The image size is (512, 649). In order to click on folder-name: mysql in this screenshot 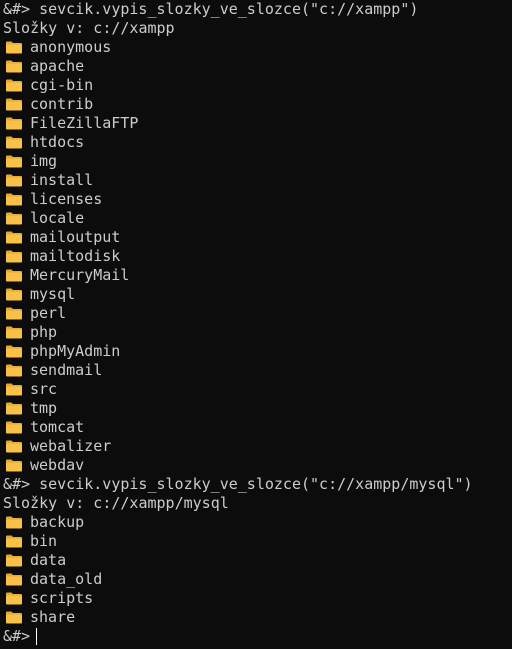, I will do `click(53, 294)`.